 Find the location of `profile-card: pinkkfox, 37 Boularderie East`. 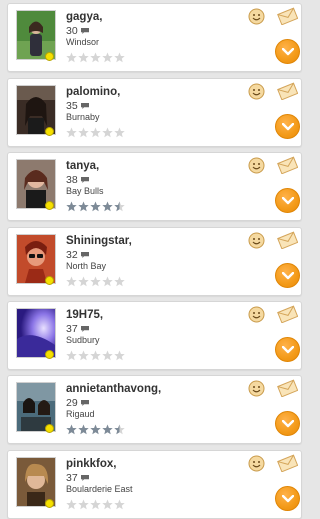

profile-card: pinkkfox, 37 Boularderie East is located at coordinates (154, 484).